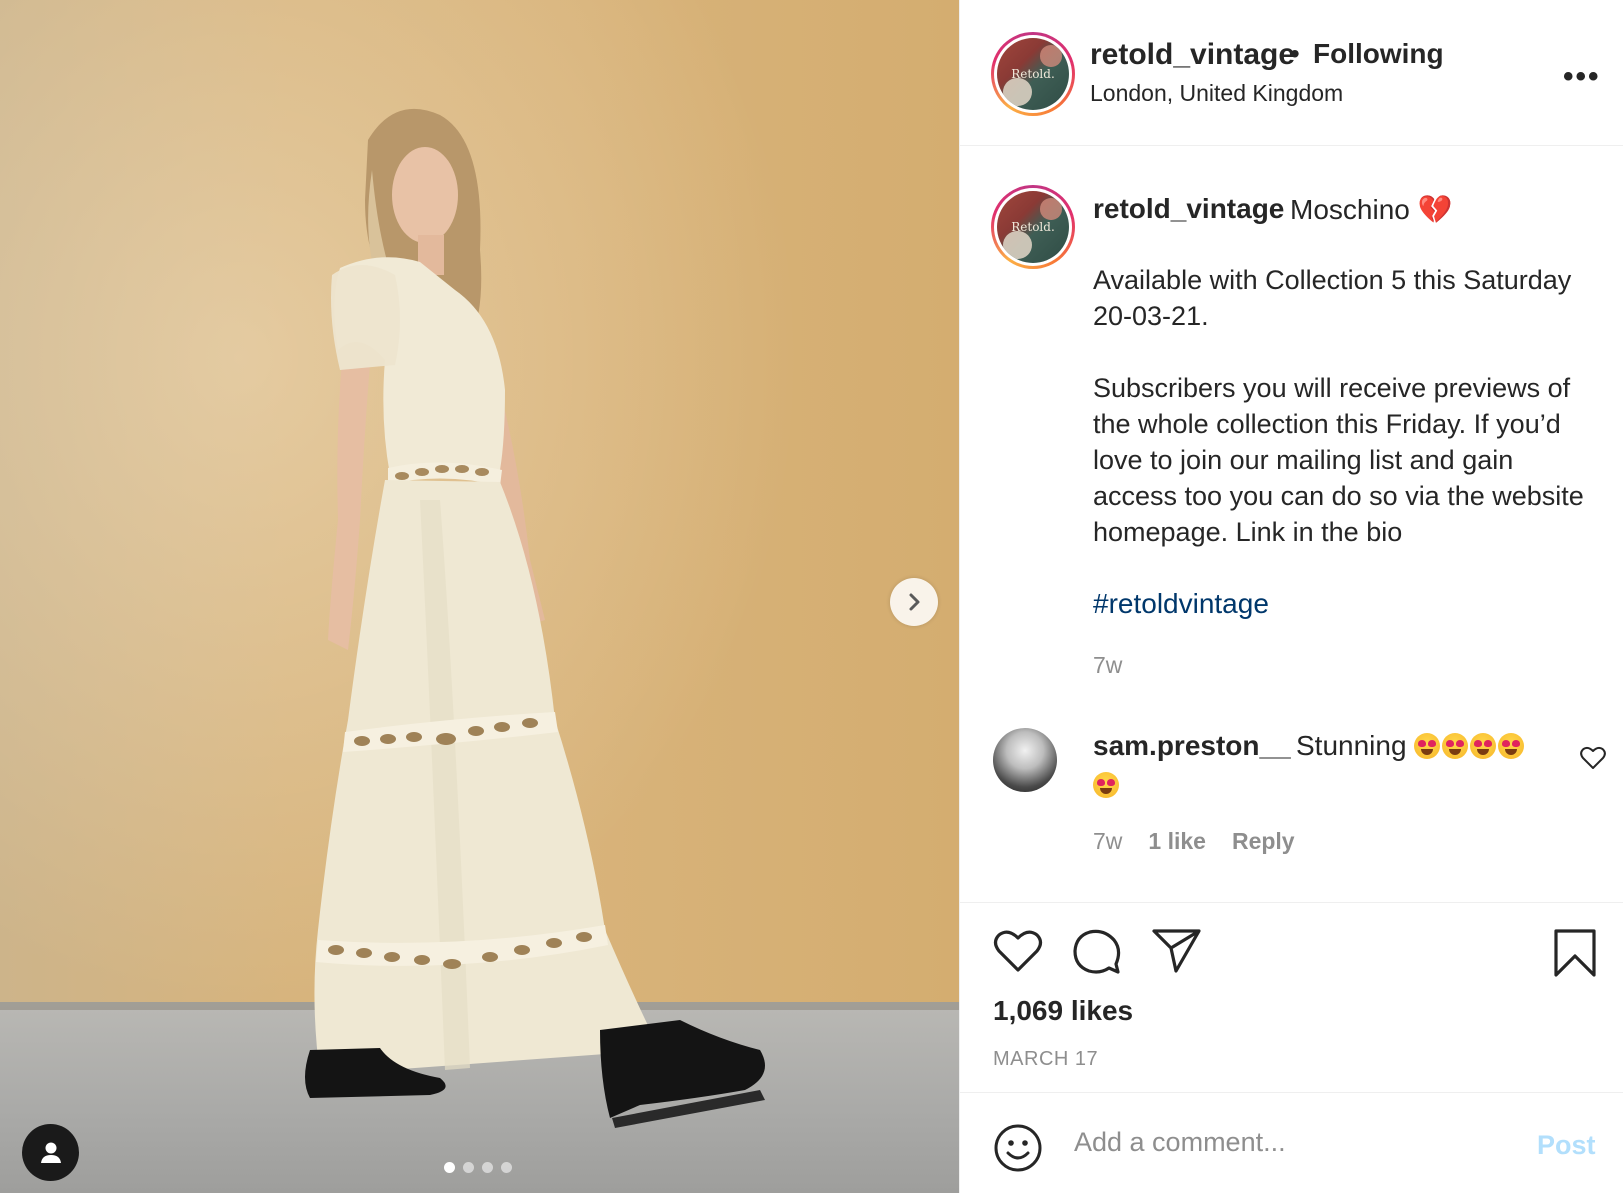  Describe the element at coordinates (1566, 1145) in the screenshot. I see `post-comment-button: Post` at that location.